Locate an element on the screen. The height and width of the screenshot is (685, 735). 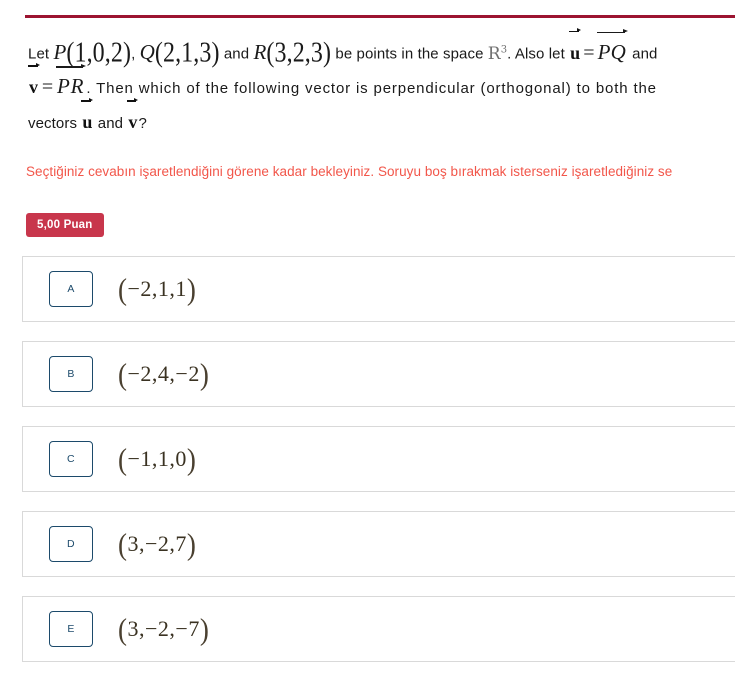
question-line-3: vectors u and v? is located at coordinates (378, 118).